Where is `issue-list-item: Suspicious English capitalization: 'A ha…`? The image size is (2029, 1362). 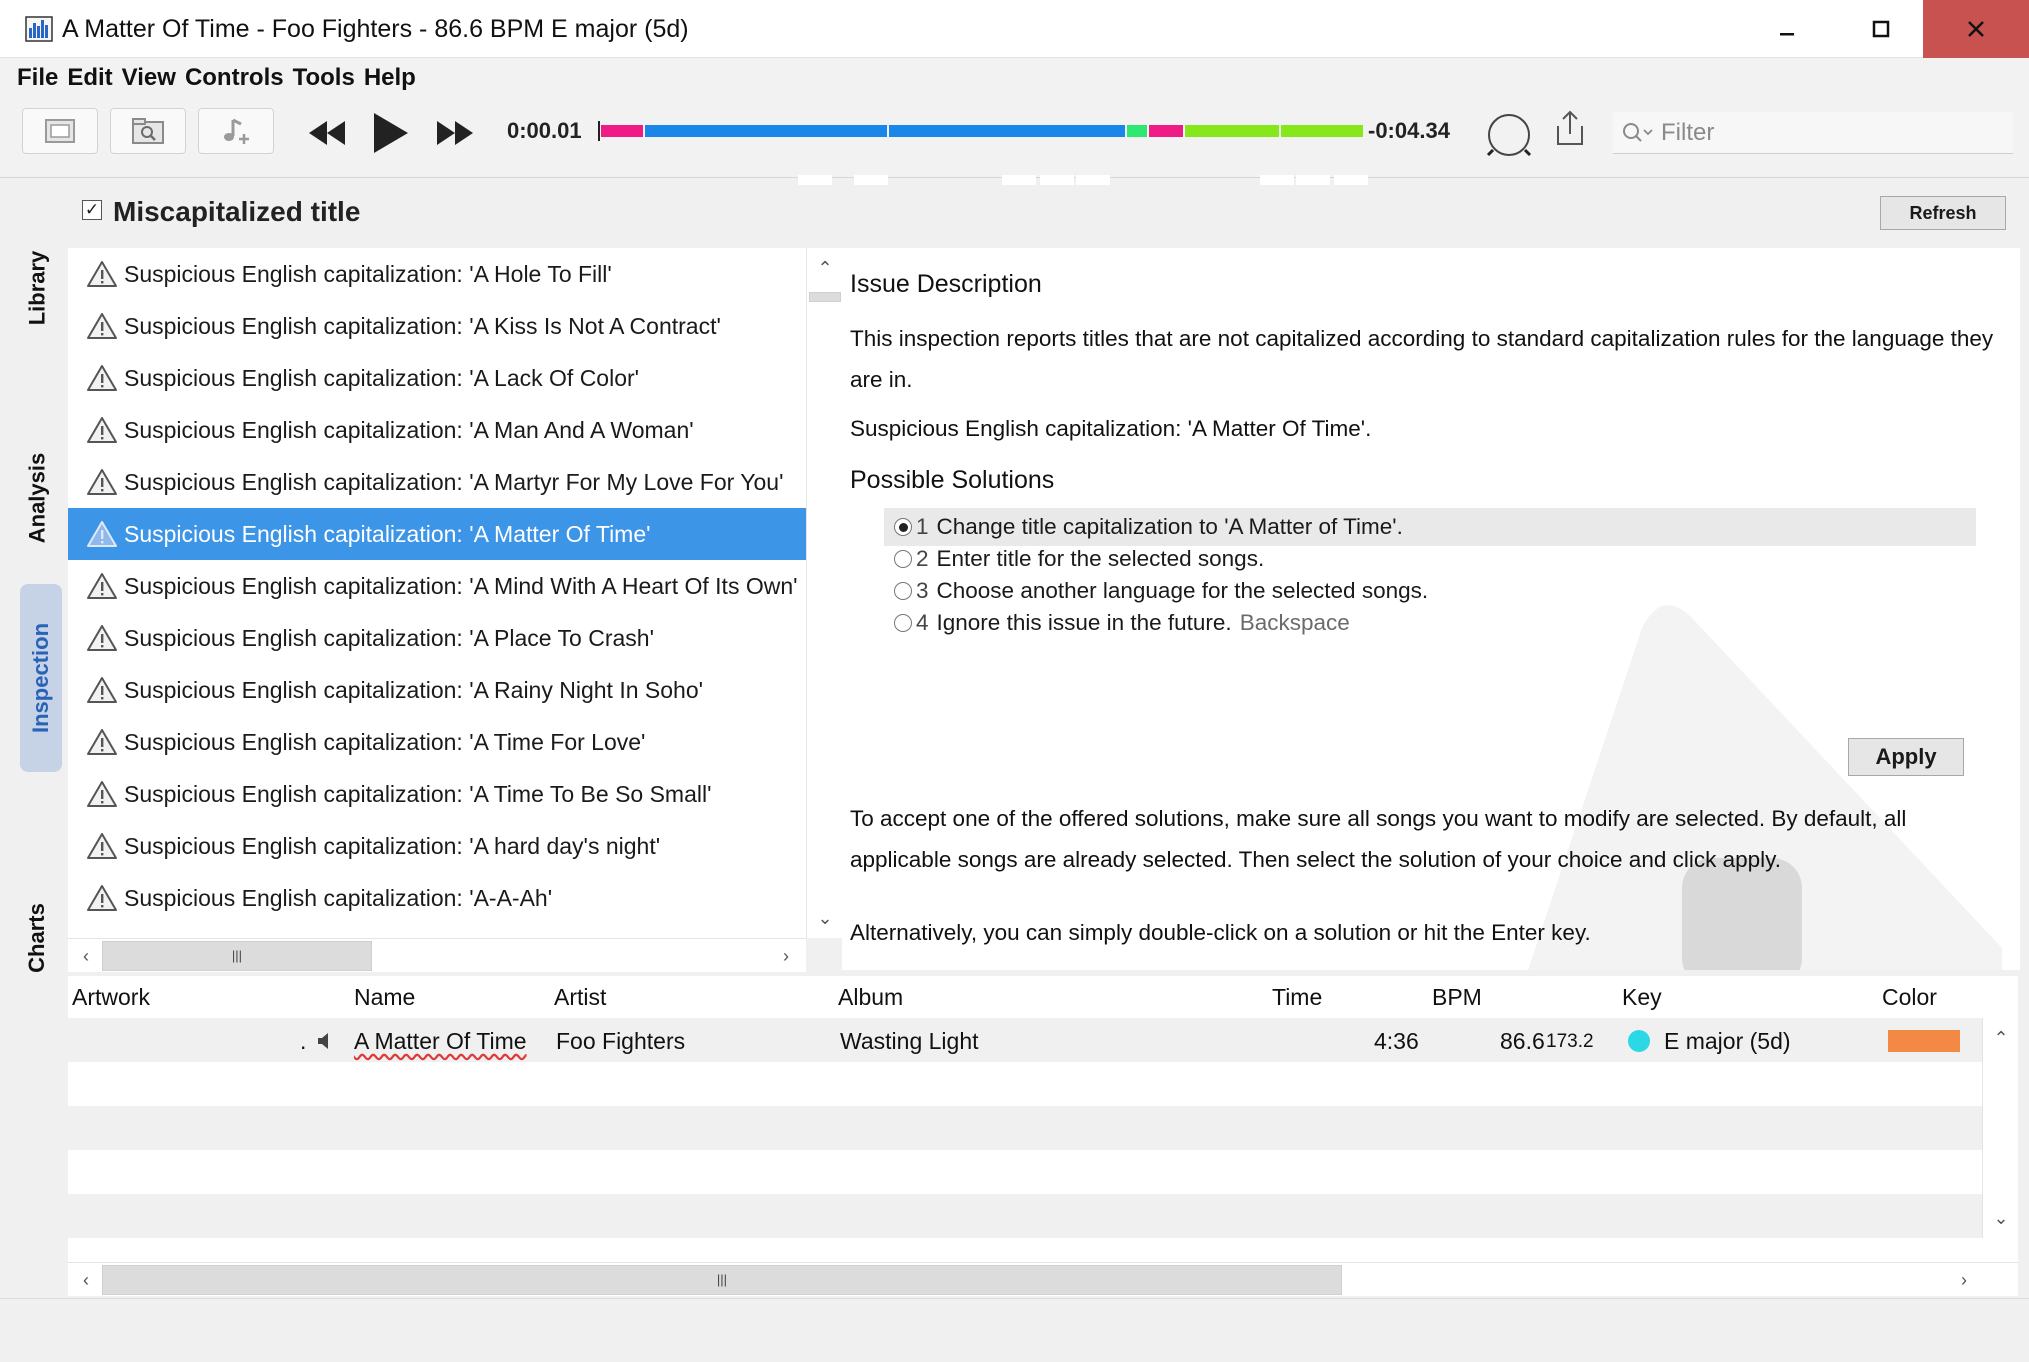 issue-list-item: Suspicious English capitalization: 'A ha… is located at coordinates (437, 846).